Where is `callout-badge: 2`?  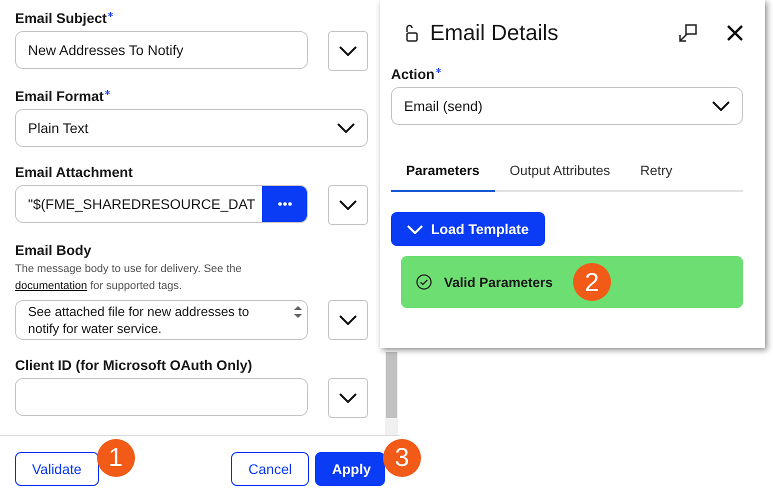 callout-badge: 2 is located at coordinates (591, 282).